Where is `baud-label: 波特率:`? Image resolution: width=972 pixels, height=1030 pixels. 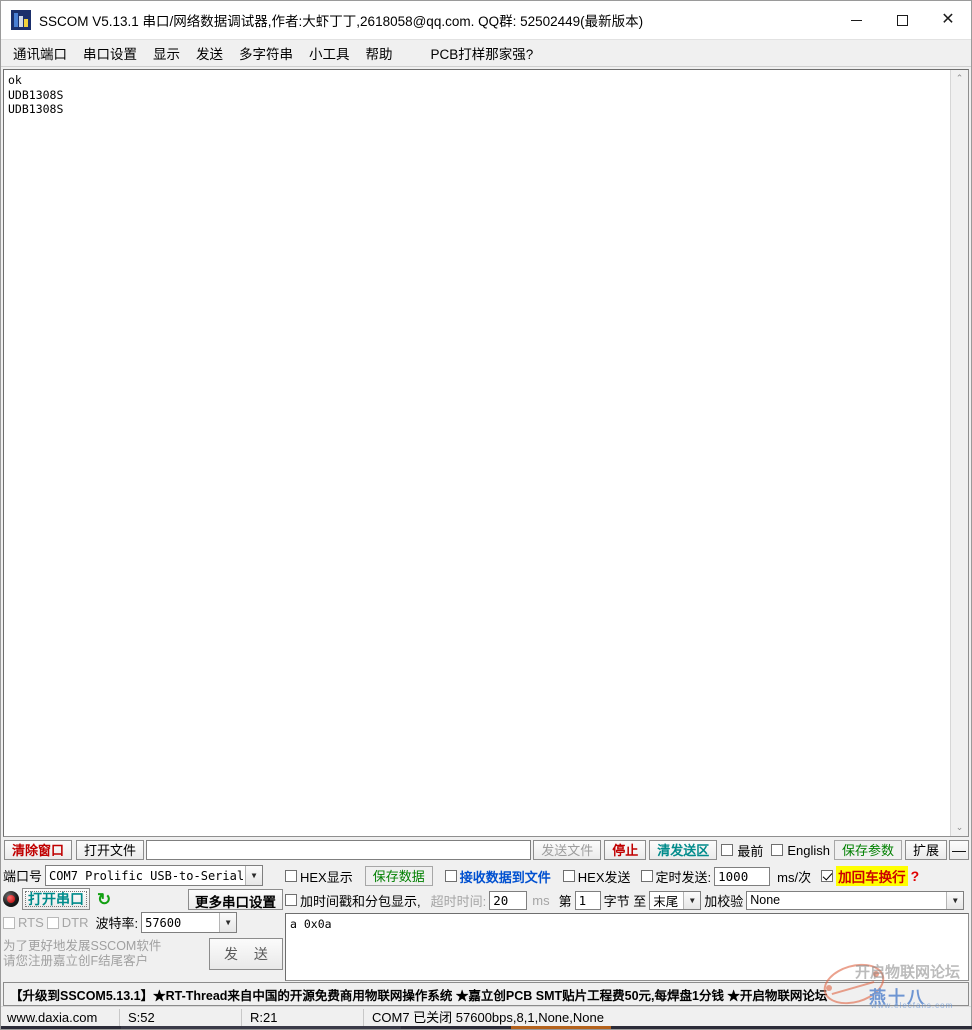 baud-label: 波特率: is located at coordinates (117, 923).